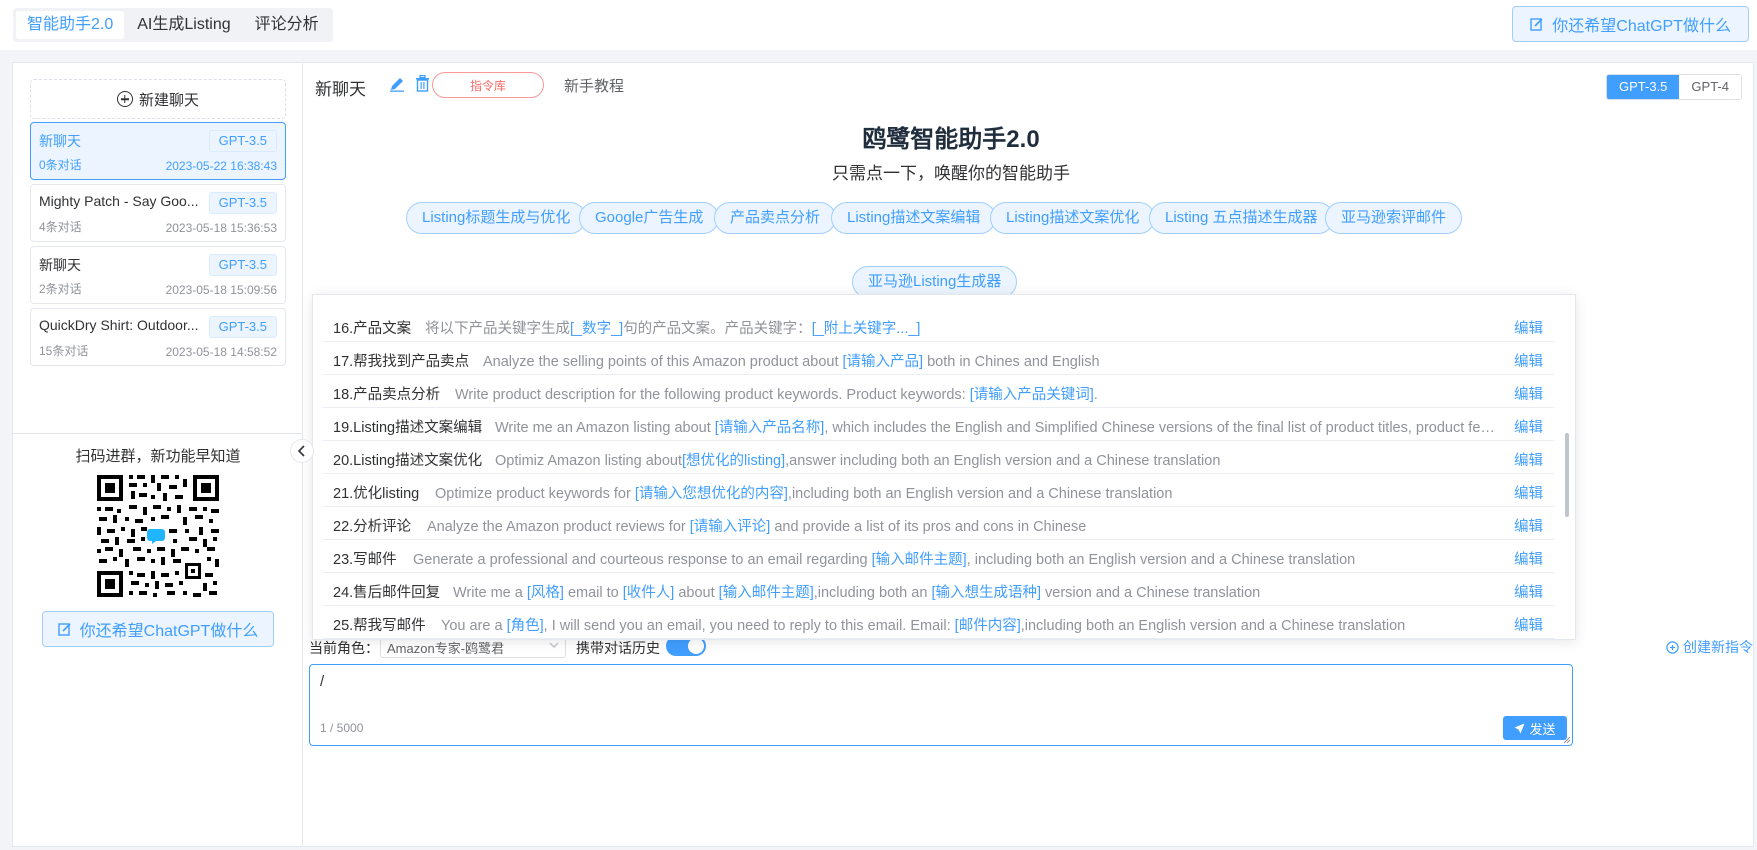 This screenshot has height=850, width=1757. What do you see at coordinates (1394, 218) in the screenshot?
I see `quick-prompt-chip: 亚马逊索评邮件` at bounding box center [1394, 218].